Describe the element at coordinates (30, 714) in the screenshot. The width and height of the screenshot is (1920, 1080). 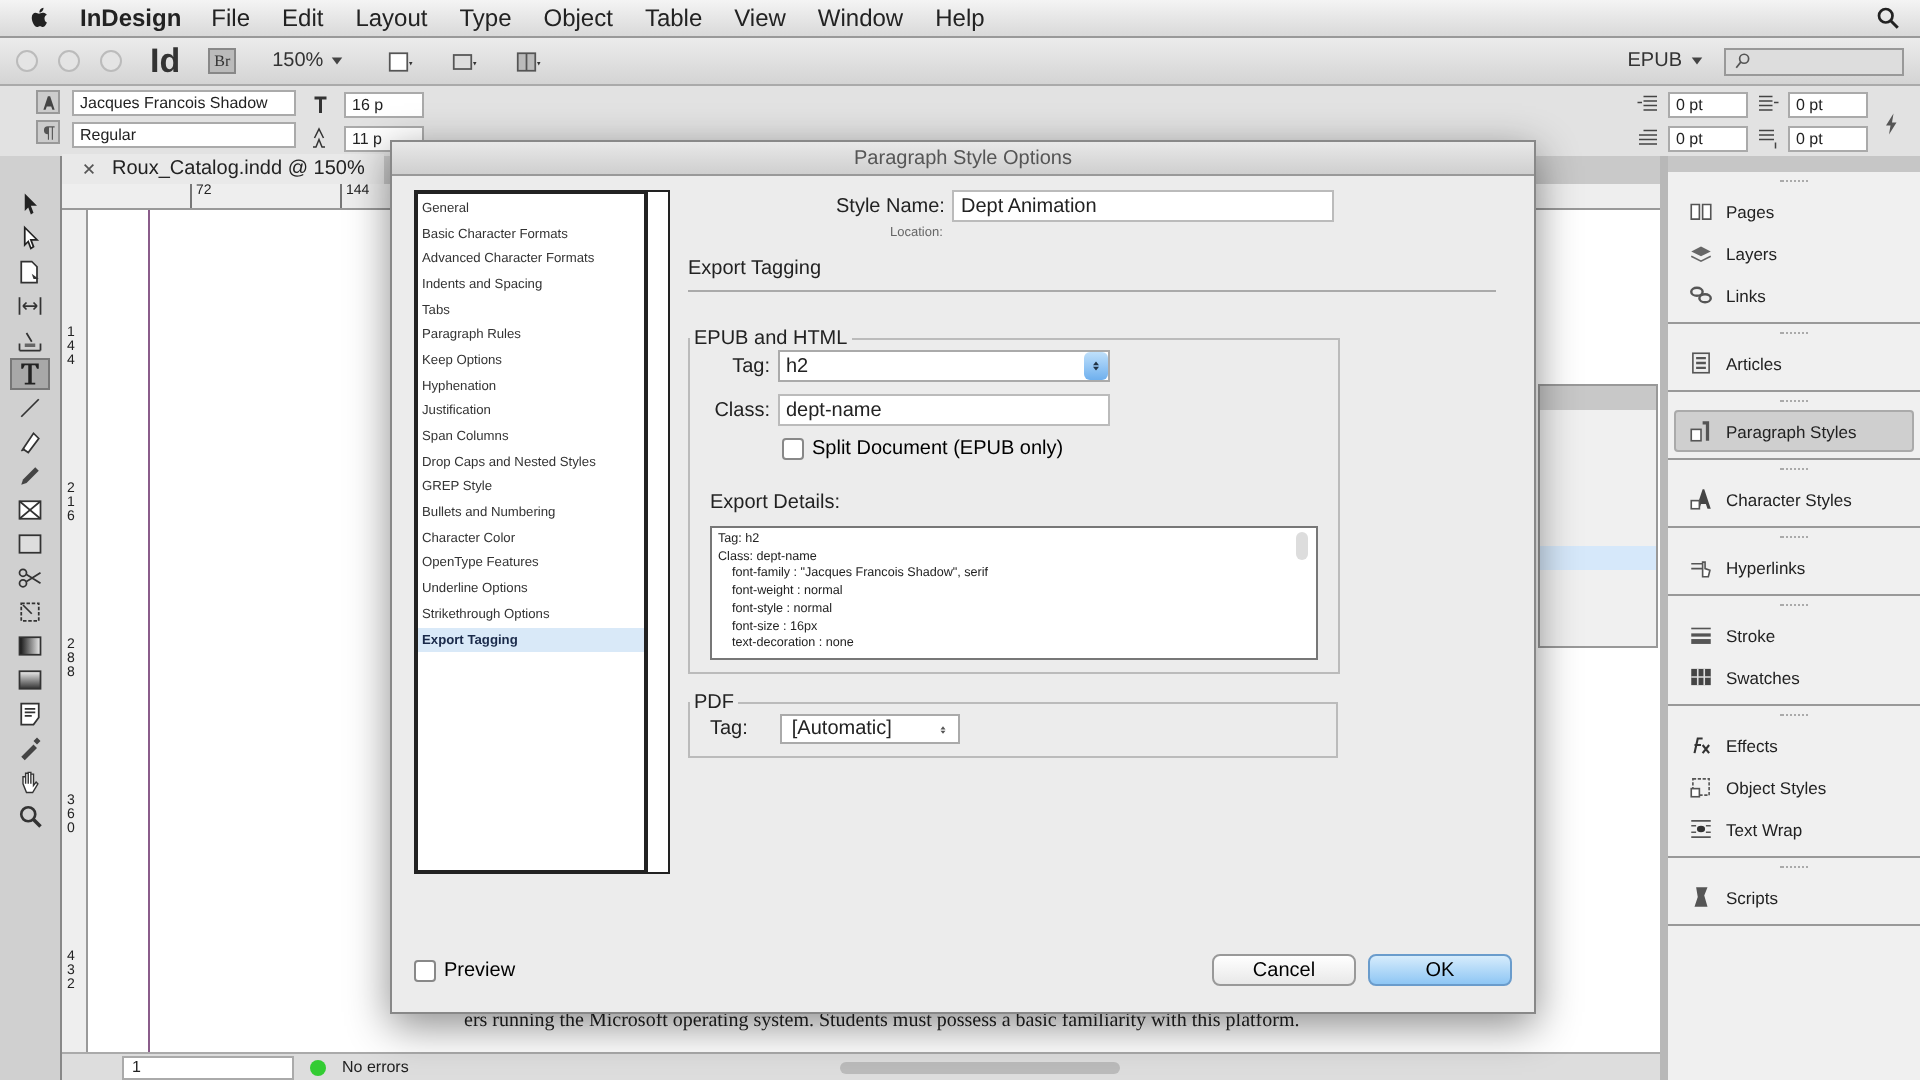
I see `note-icon` at that location.